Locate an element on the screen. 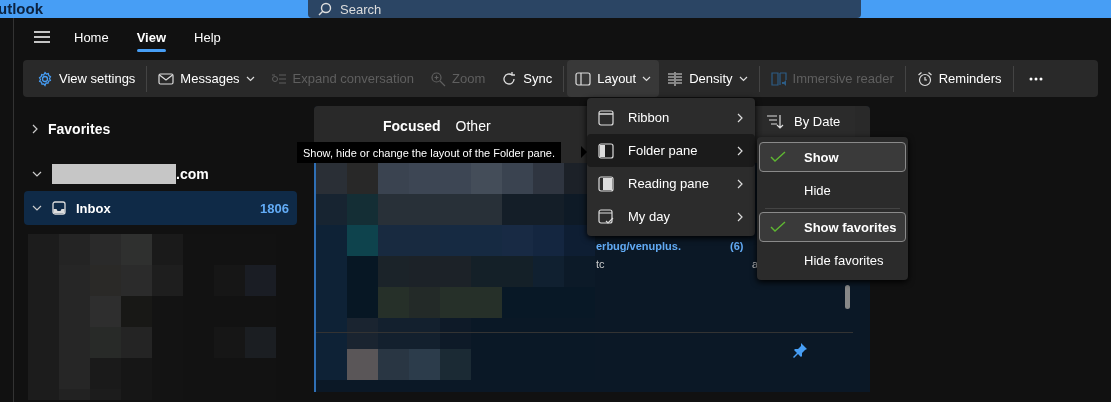  calendar-check-icon is located at coordinates (606, 216).